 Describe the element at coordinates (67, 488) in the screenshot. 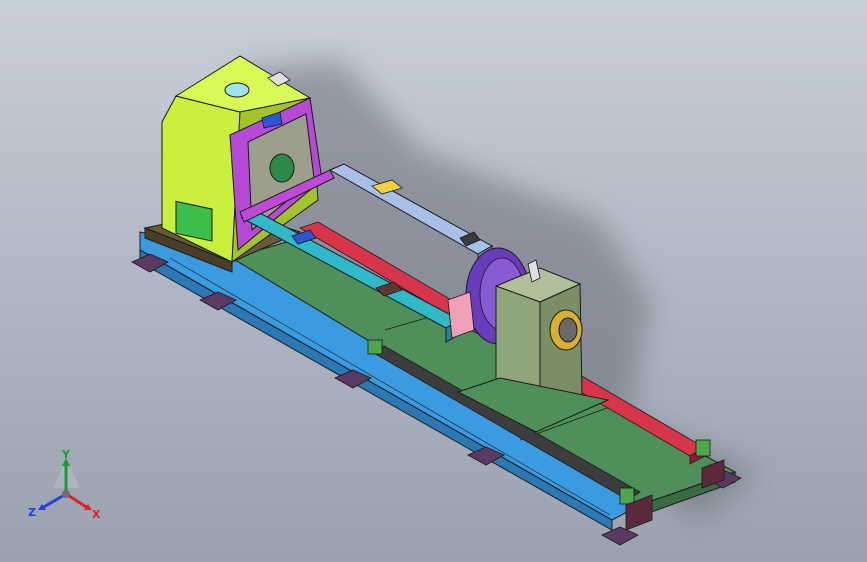

I see `orientation-triad: Y X Z` at that location.